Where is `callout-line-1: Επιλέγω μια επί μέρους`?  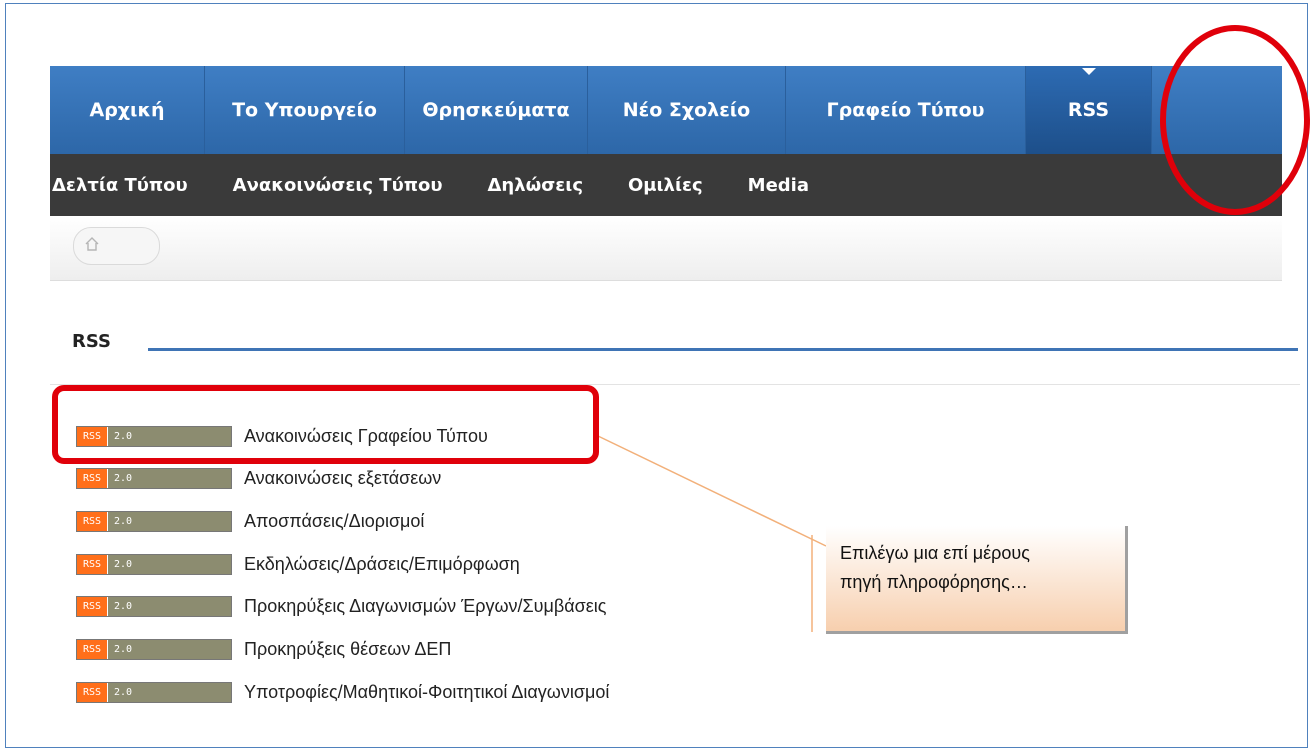 callout-line-1: Επιλέγω μια επί μέρους is located at coordinates (935, 553).